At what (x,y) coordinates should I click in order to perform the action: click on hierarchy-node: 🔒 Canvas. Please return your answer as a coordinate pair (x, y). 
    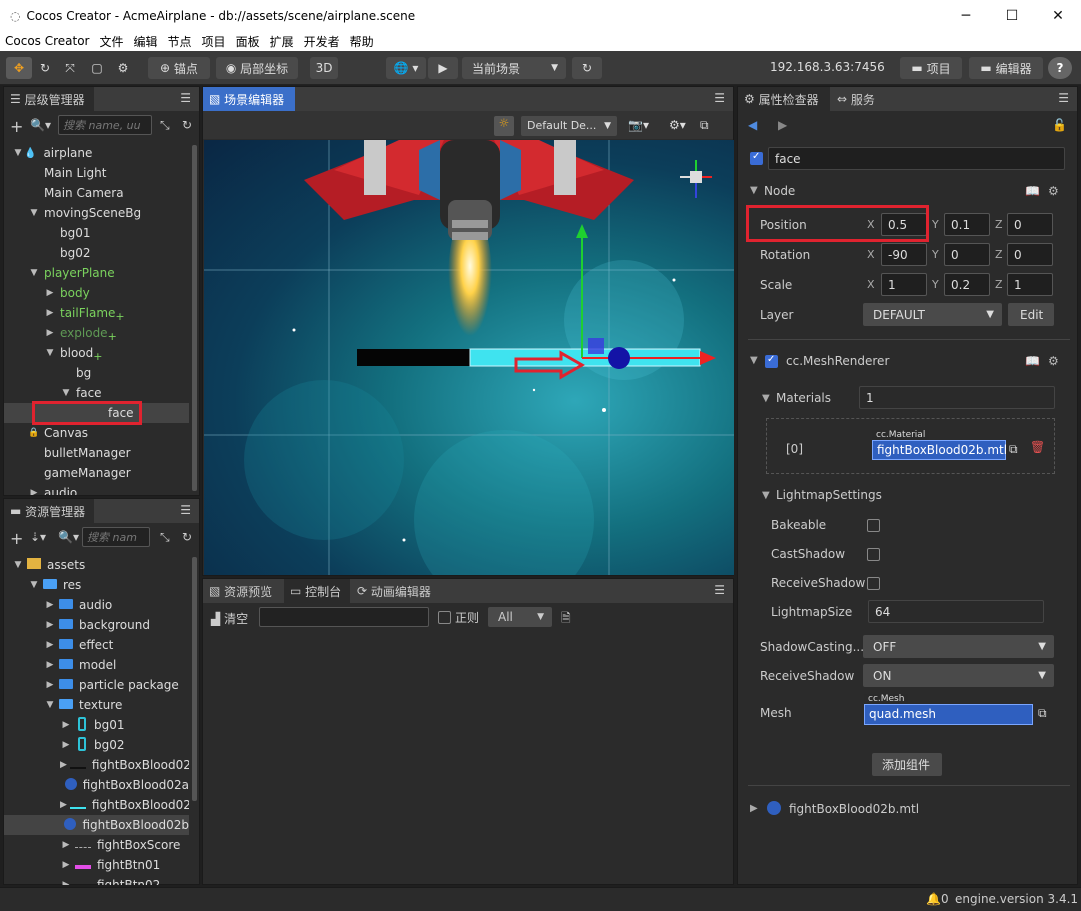
    Looking at the image, I should click on (96, 433).